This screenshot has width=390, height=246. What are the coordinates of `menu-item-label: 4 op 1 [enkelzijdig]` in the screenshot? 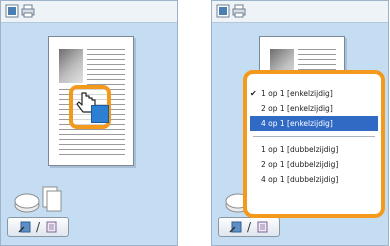 It's located at (297, 123).